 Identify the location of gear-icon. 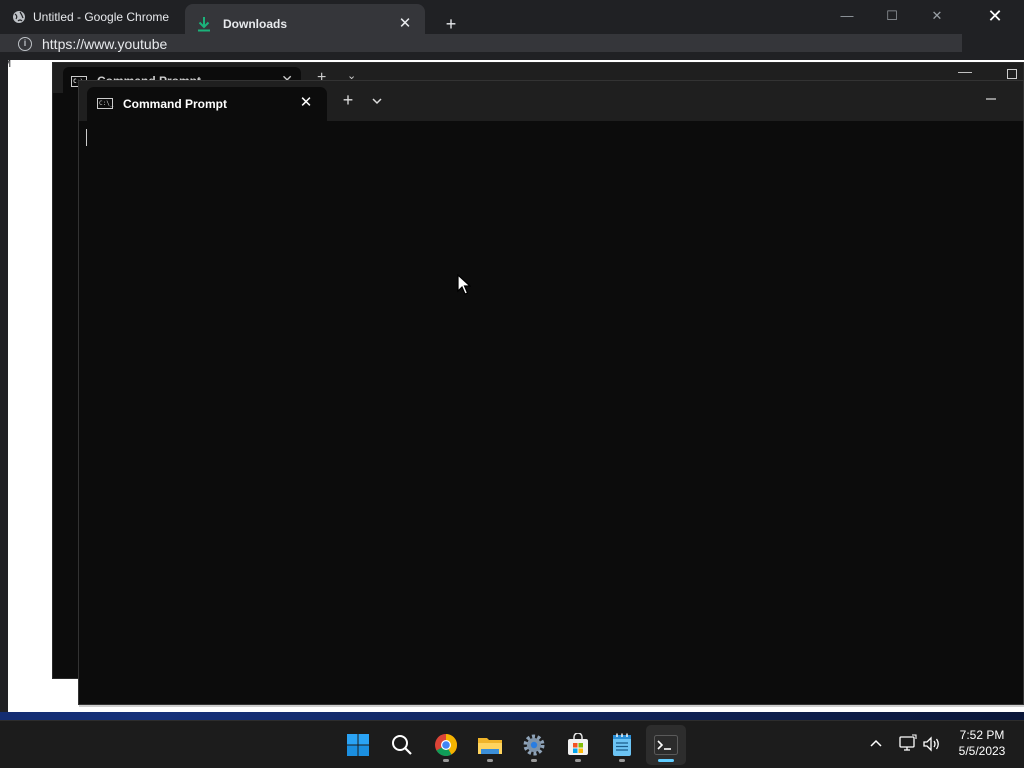
(534, 745).